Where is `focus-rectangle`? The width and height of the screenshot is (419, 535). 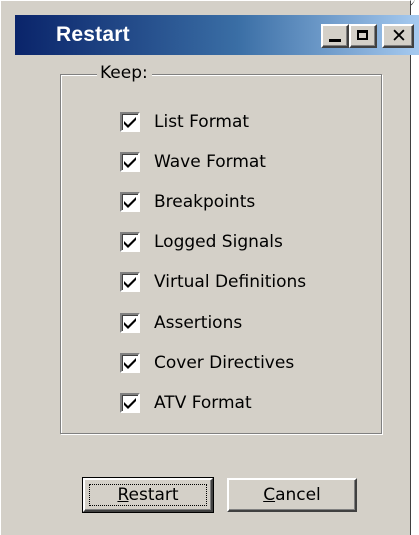 focus-rectangle is located at coordinates (148, 495).